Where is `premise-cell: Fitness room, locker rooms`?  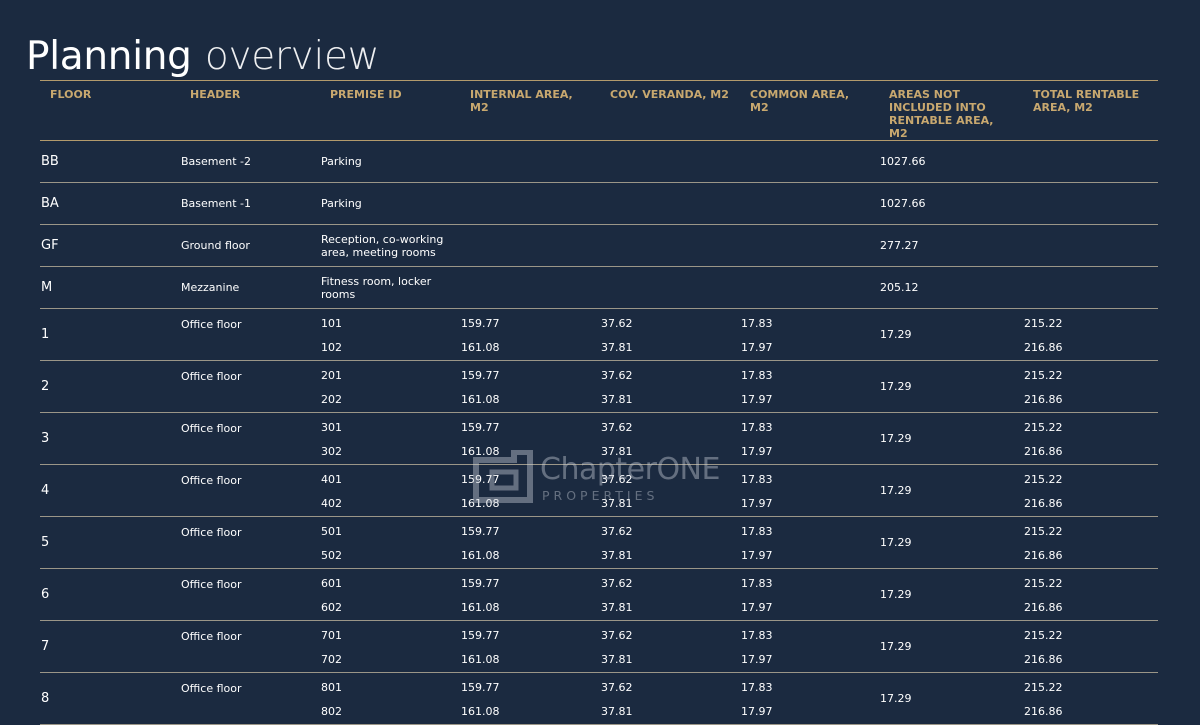
premise-cell: Fitness room, locker rooms is located at coordinates (390, 287).